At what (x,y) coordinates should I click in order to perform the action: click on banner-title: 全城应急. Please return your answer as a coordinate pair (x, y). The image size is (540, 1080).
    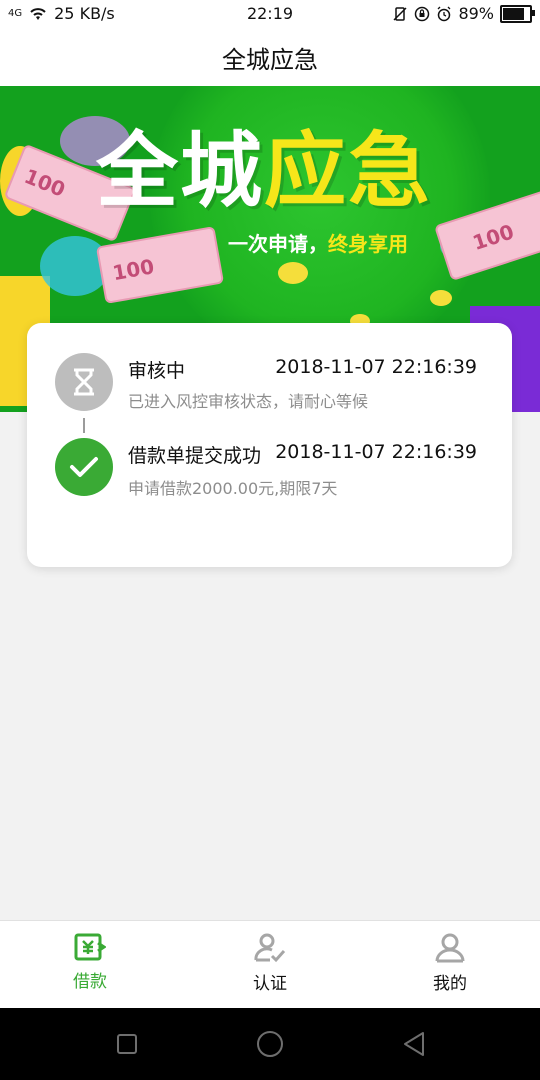
    Looking at the image, I should click on (264, 163).